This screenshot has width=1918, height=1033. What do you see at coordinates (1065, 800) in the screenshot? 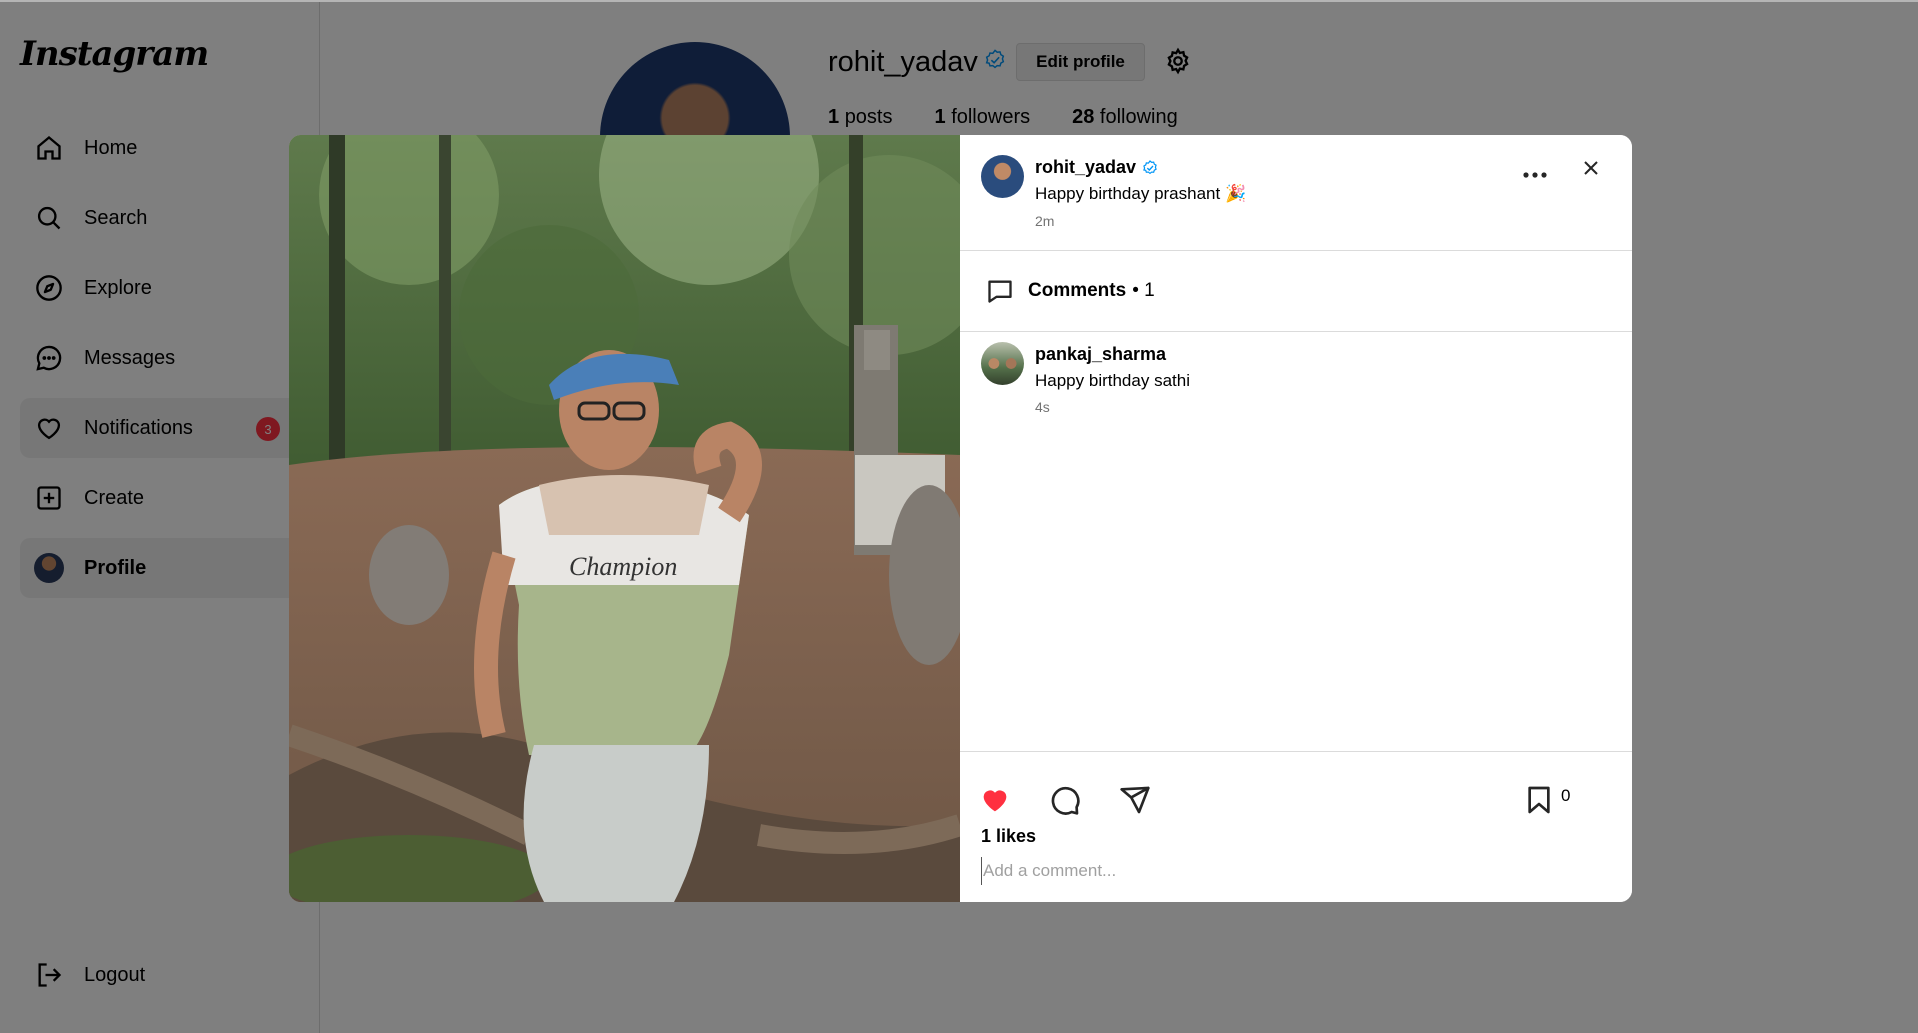
I see `comment-icon` at bounding box center [1065, 800].